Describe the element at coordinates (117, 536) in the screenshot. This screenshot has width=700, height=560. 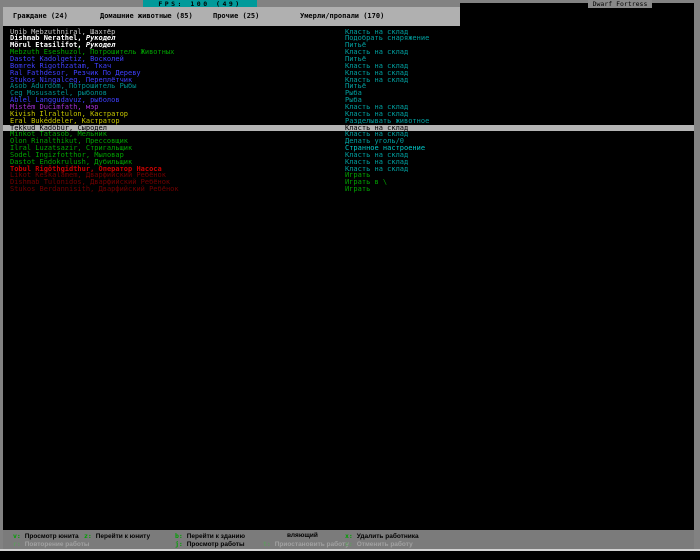
I see `keybind-z: z: Перейти к юниту` at that location.